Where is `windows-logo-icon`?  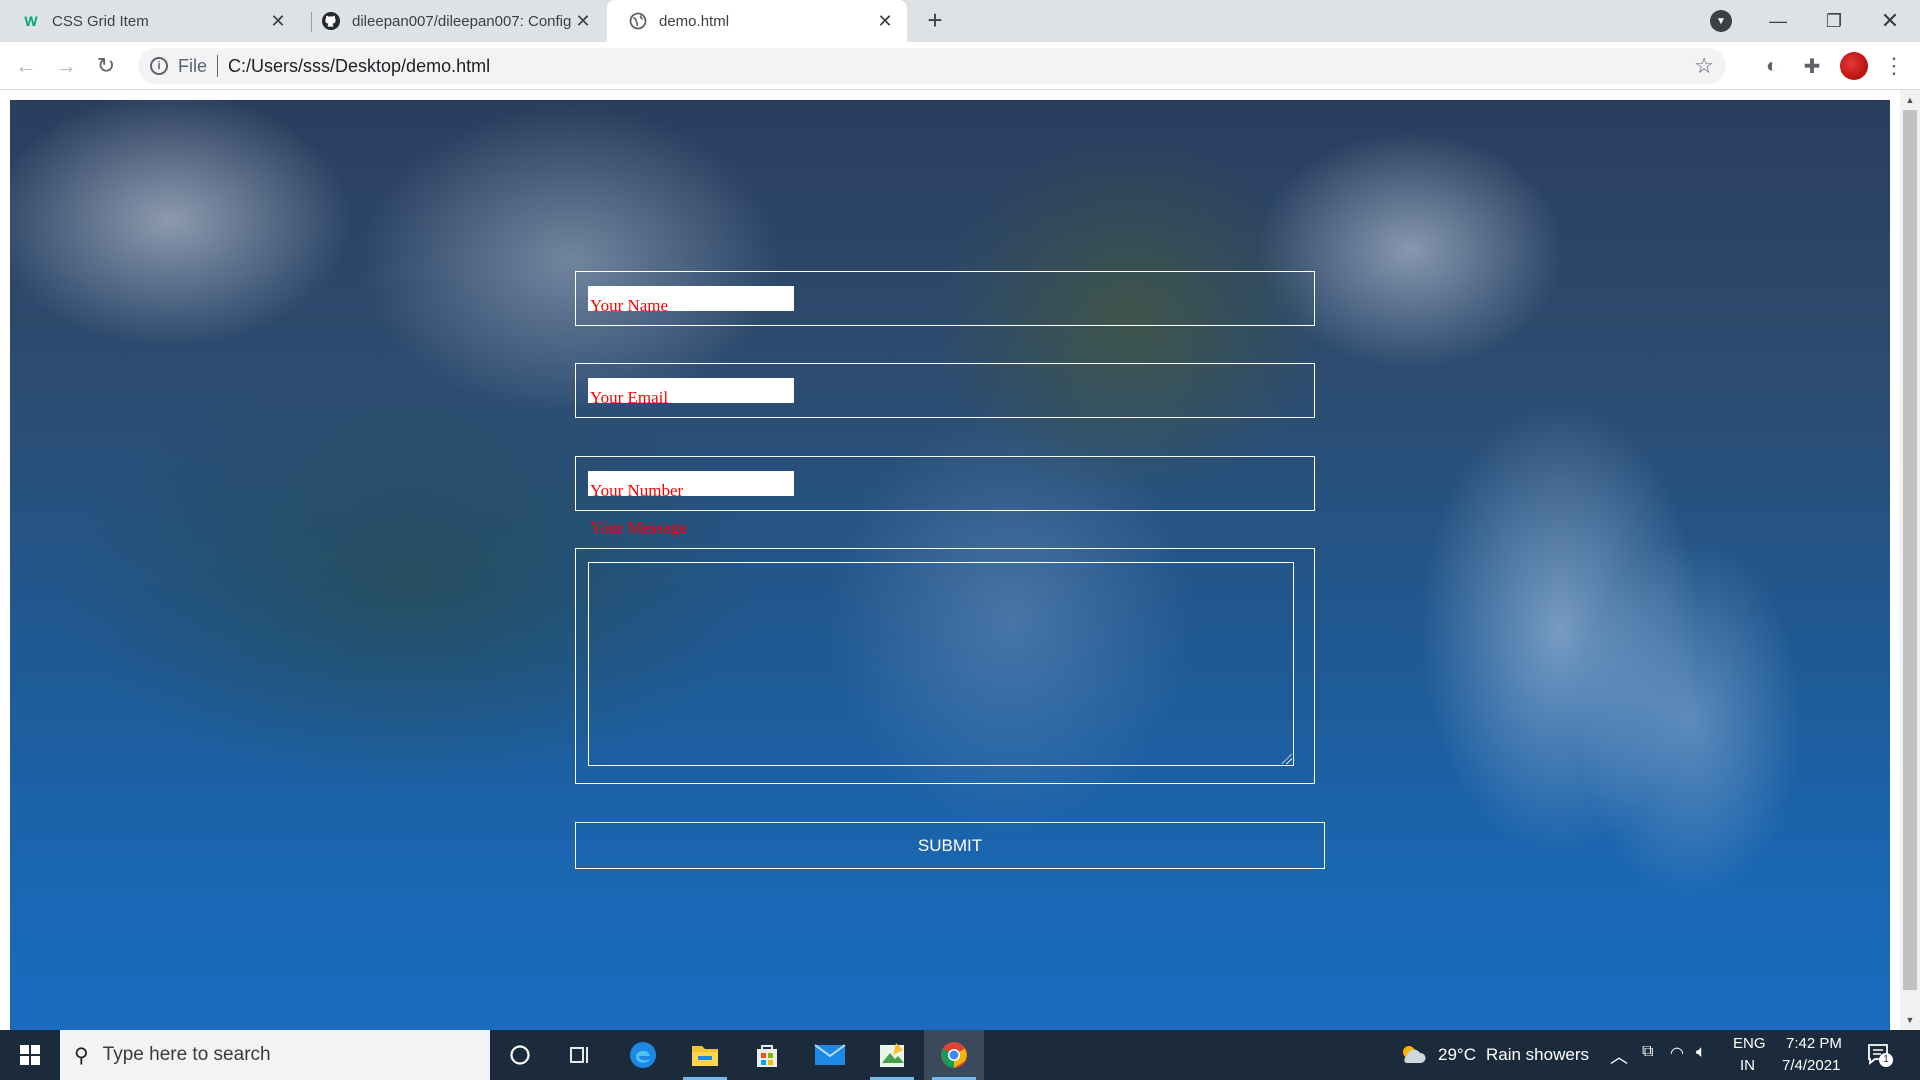 windows-logo-icon is located at coordinates (30, 1055).